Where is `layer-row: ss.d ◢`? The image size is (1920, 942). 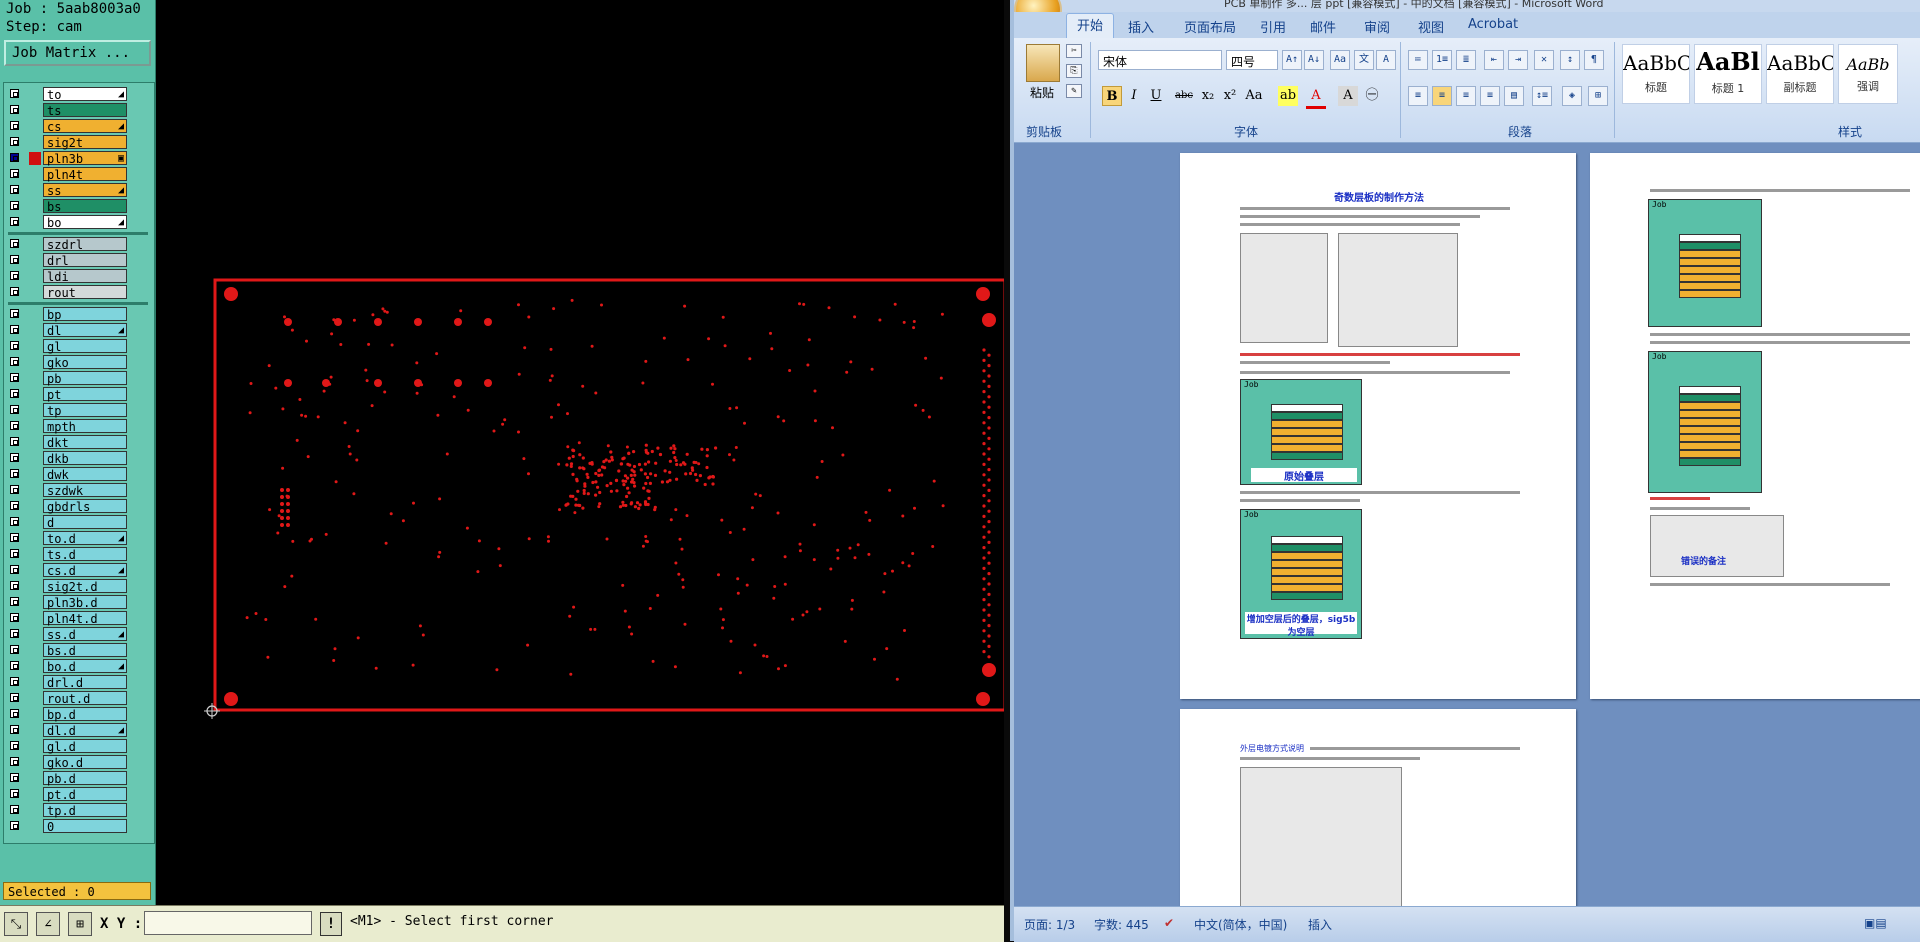
layer-row: ss.d ◢ is located at coordinates (79, 634).